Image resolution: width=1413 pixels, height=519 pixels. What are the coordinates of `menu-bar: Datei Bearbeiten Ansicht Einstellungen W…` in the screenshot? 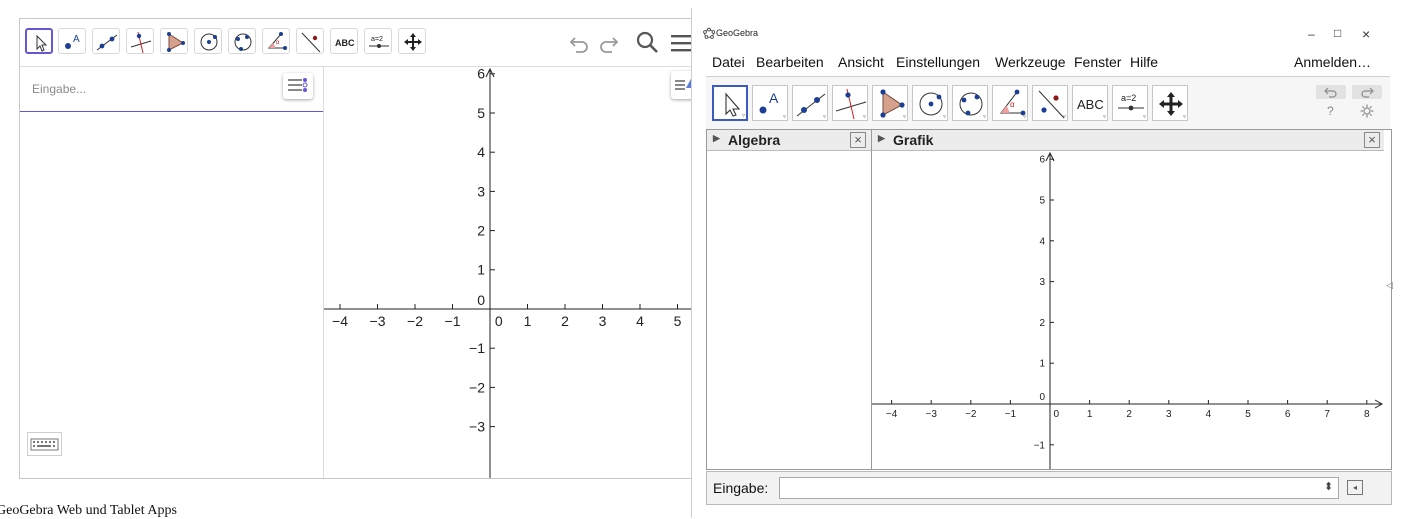 It's located at (1051, 63).